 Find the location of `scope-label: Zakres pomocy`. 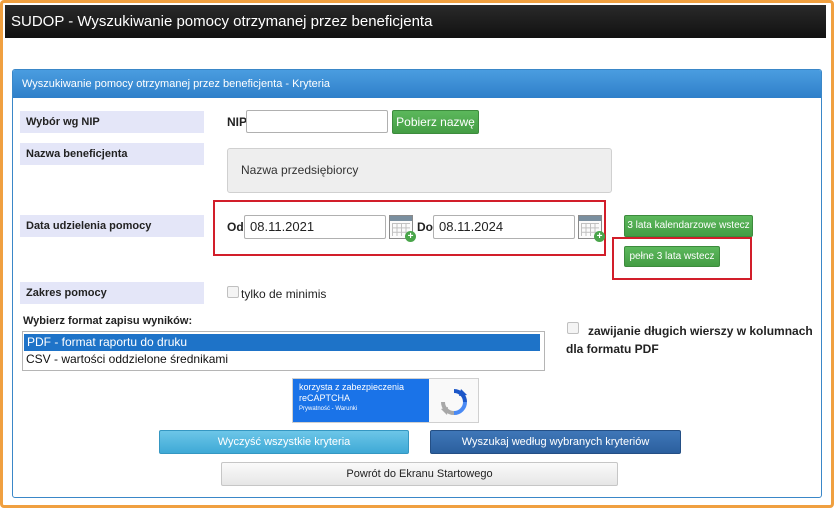

scope-label: Zakres pomocy is located at coordinates (112, 293).